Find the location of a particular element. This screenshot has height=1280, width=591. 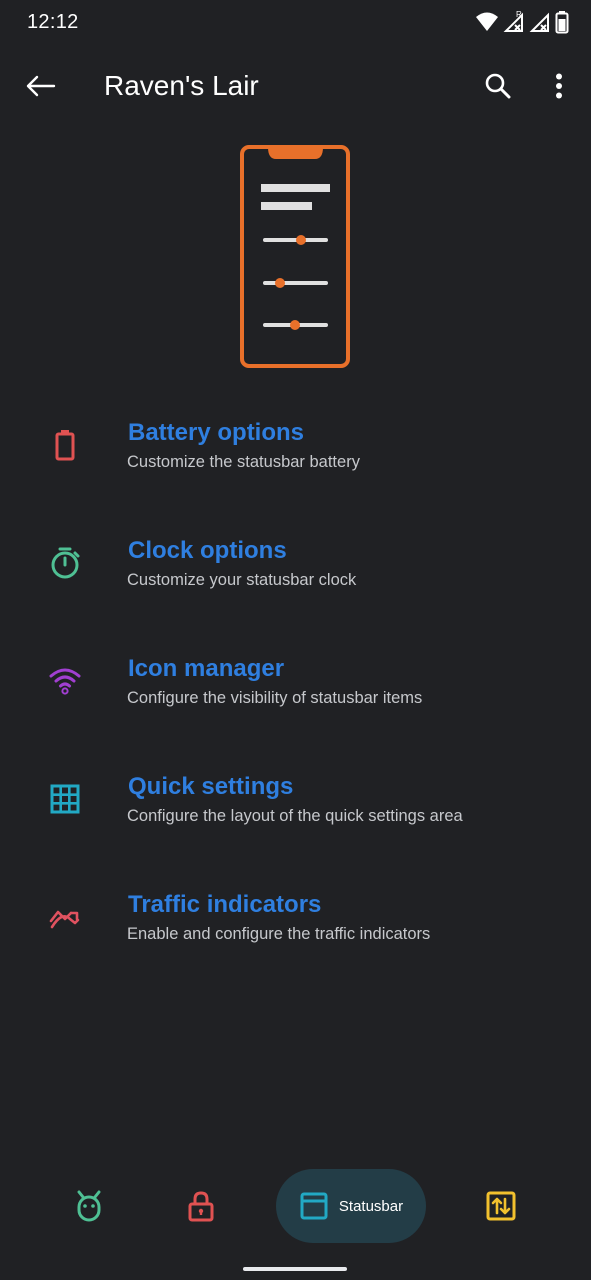

status-bar: 12:12 R is located at coordinates (295, 23).